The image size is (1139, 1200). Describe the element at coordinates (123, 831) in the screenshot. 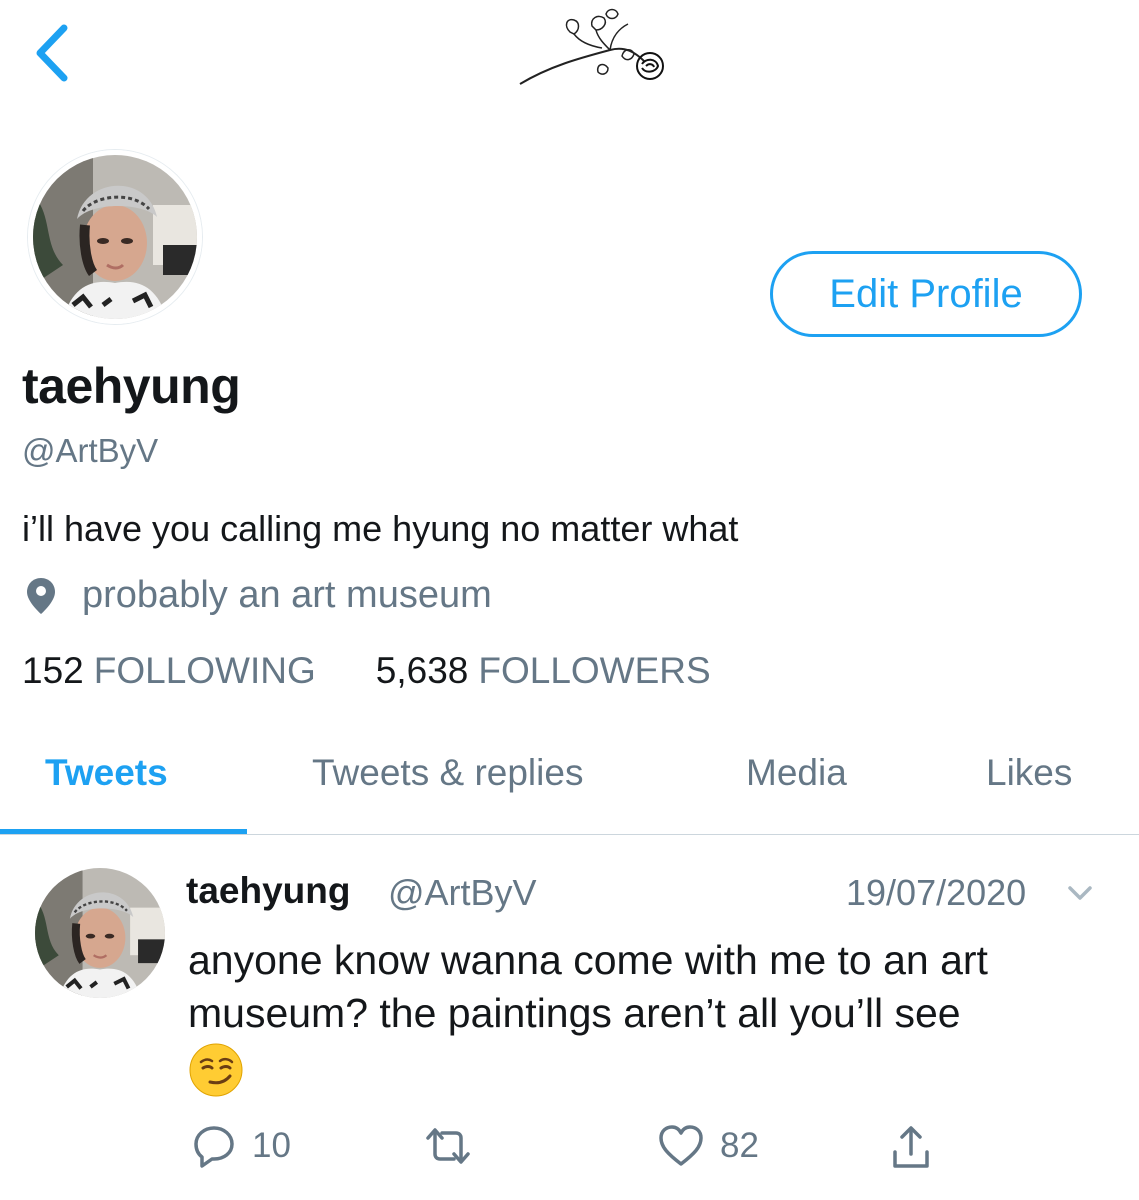

I see `active-tab-indicator` at that location.